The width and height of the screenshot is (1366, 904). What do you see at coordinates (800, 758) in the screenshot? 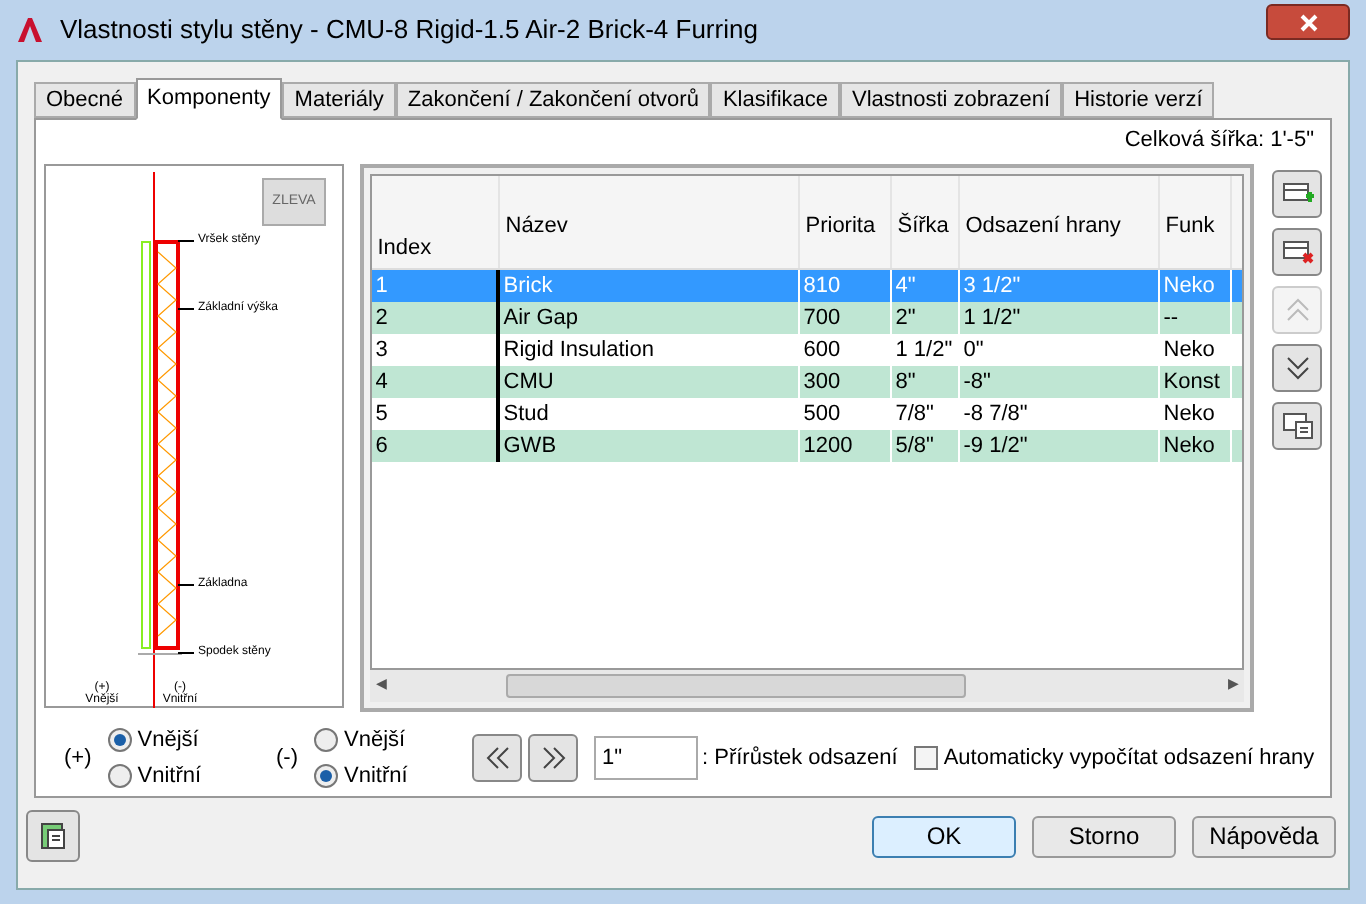
I see `offset-increment-label: : Přírůstek odsazení` at bounding box center [800, 758].